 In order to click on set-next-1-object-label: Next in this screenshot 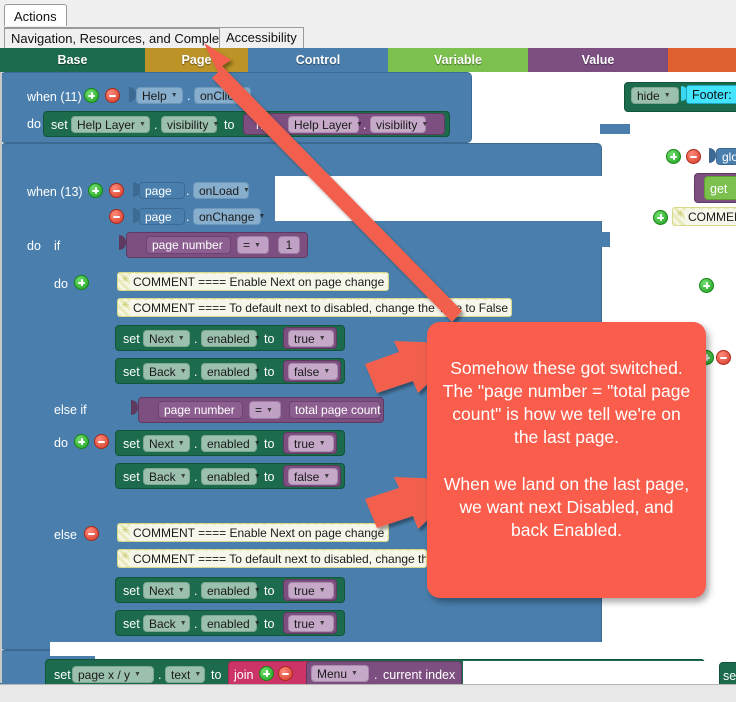, I will do `click(161, 338)`.